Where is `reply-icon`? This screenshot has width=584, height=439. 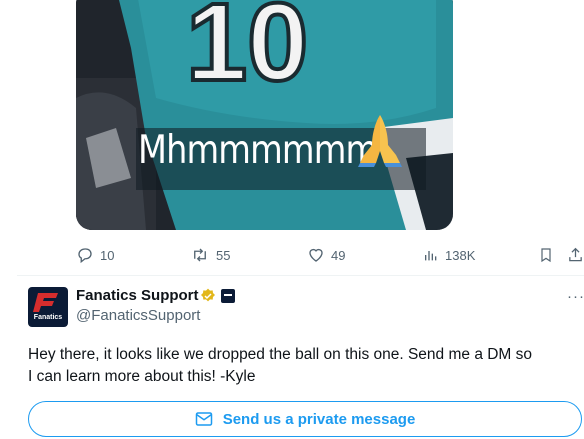 reply-icon is located at coordinates (85, 256).